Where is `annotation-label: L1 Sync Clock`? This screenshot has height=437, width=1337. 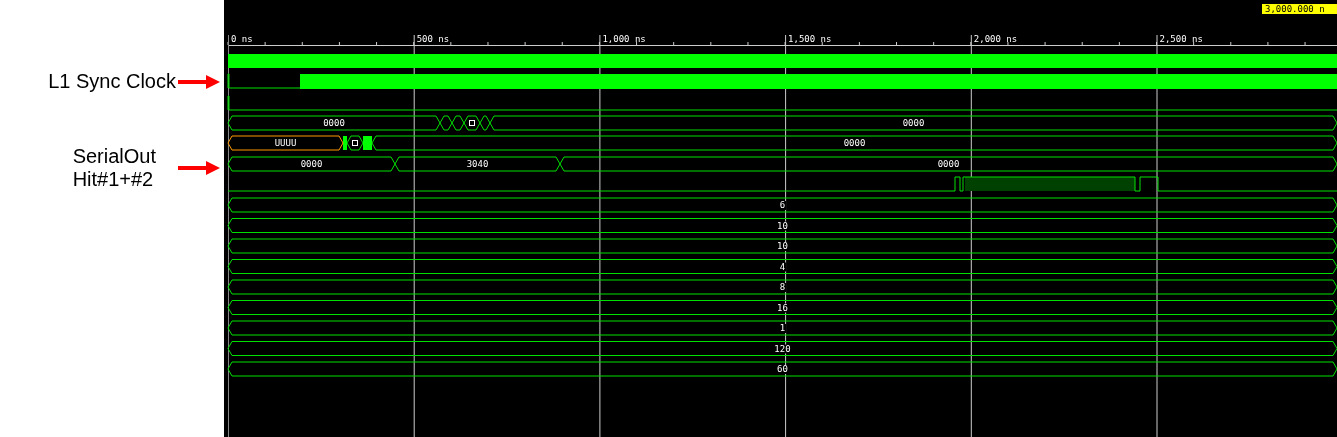
annotation-label: L1 Sync Clock is located at coordinates (112, 81).